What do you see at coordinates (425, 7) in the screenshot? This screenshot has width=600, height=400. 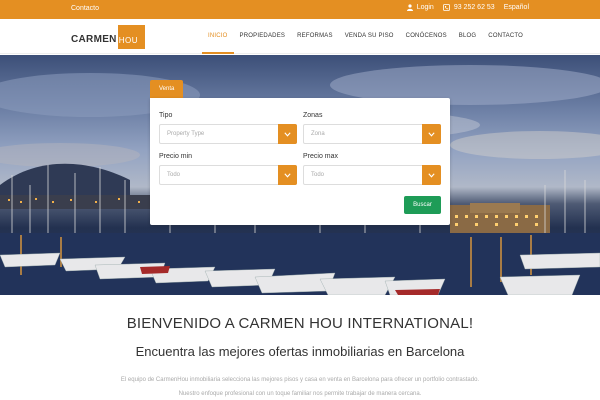 I see `login-label: Login` at bounding box center [425, 7].